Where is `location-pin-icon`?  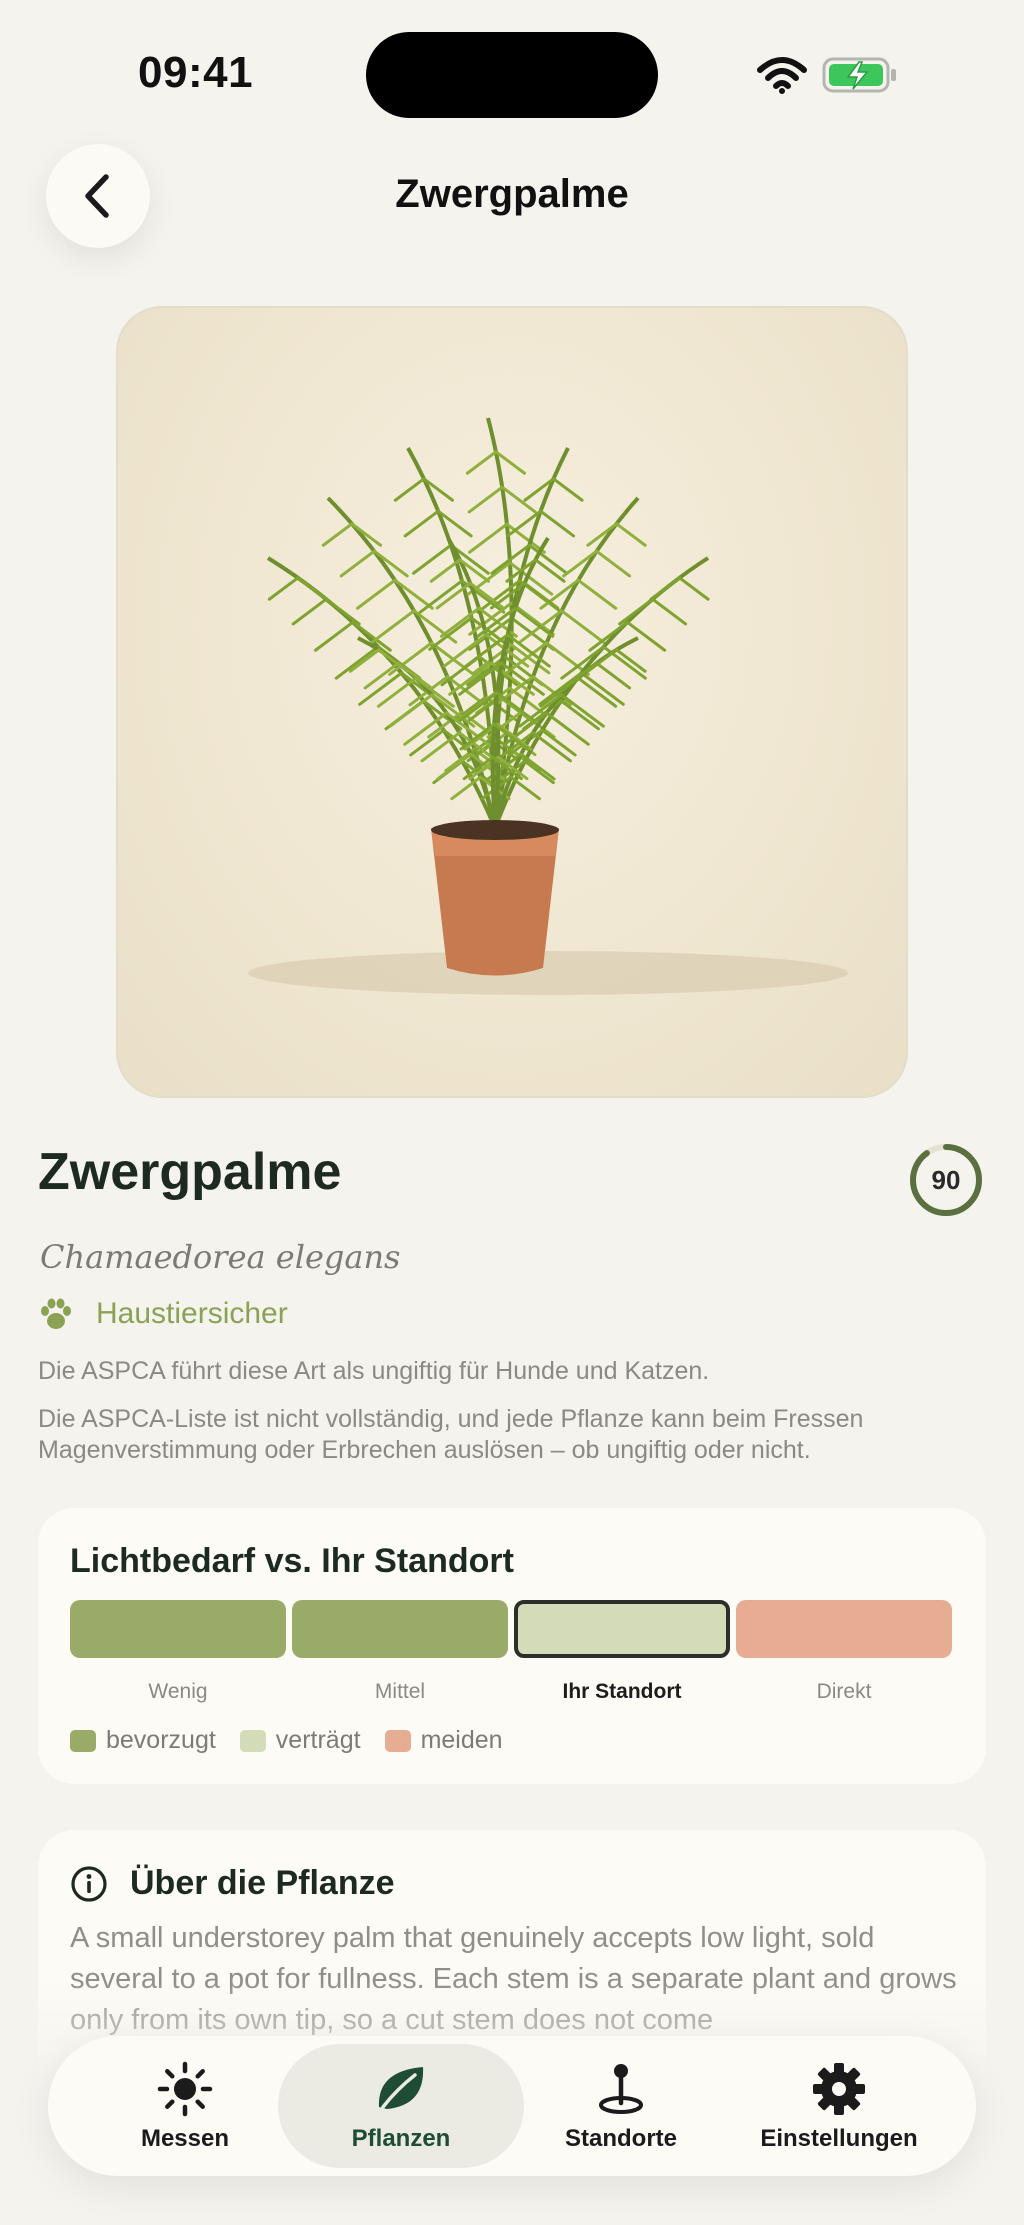
location-pin-icon is located at coordinates (621, 2089).